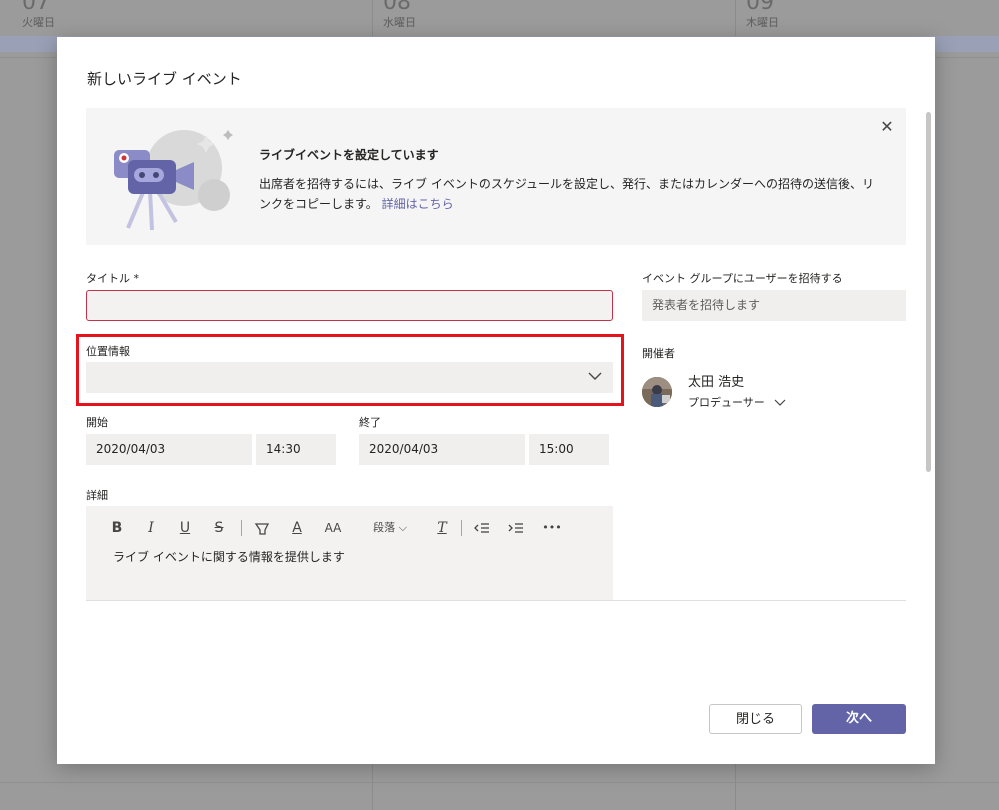 The width and height of the screenshot is (999, 810). What do you see at coordinates (397, 7) in the screenshot?
I see `day-number: 08` at bounding box center [397, 7].